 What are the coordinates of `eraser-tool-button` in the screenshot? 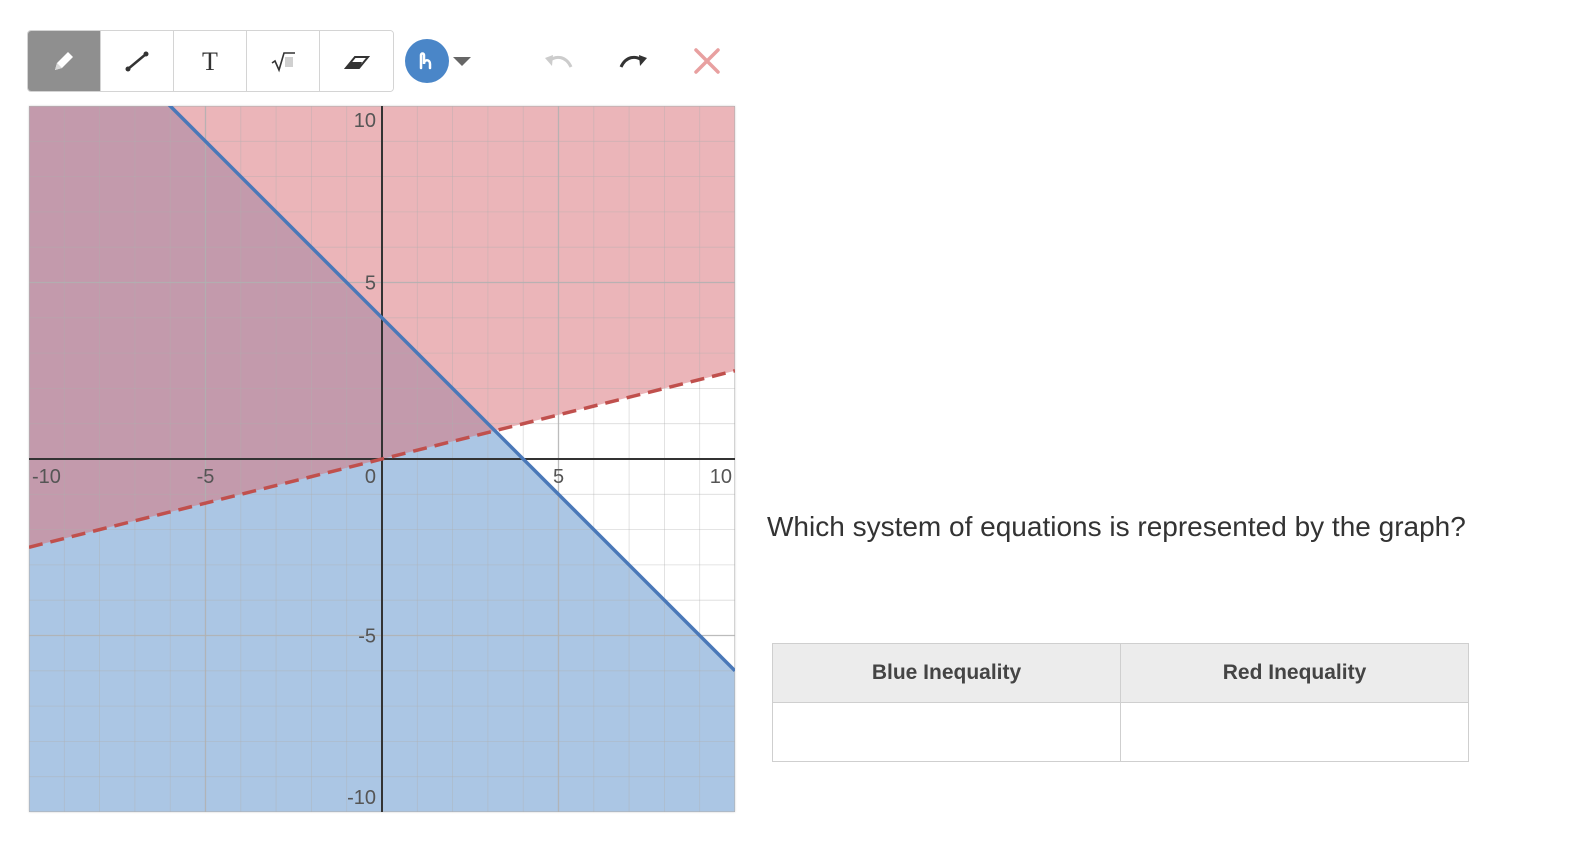 It's located at (356, 61).